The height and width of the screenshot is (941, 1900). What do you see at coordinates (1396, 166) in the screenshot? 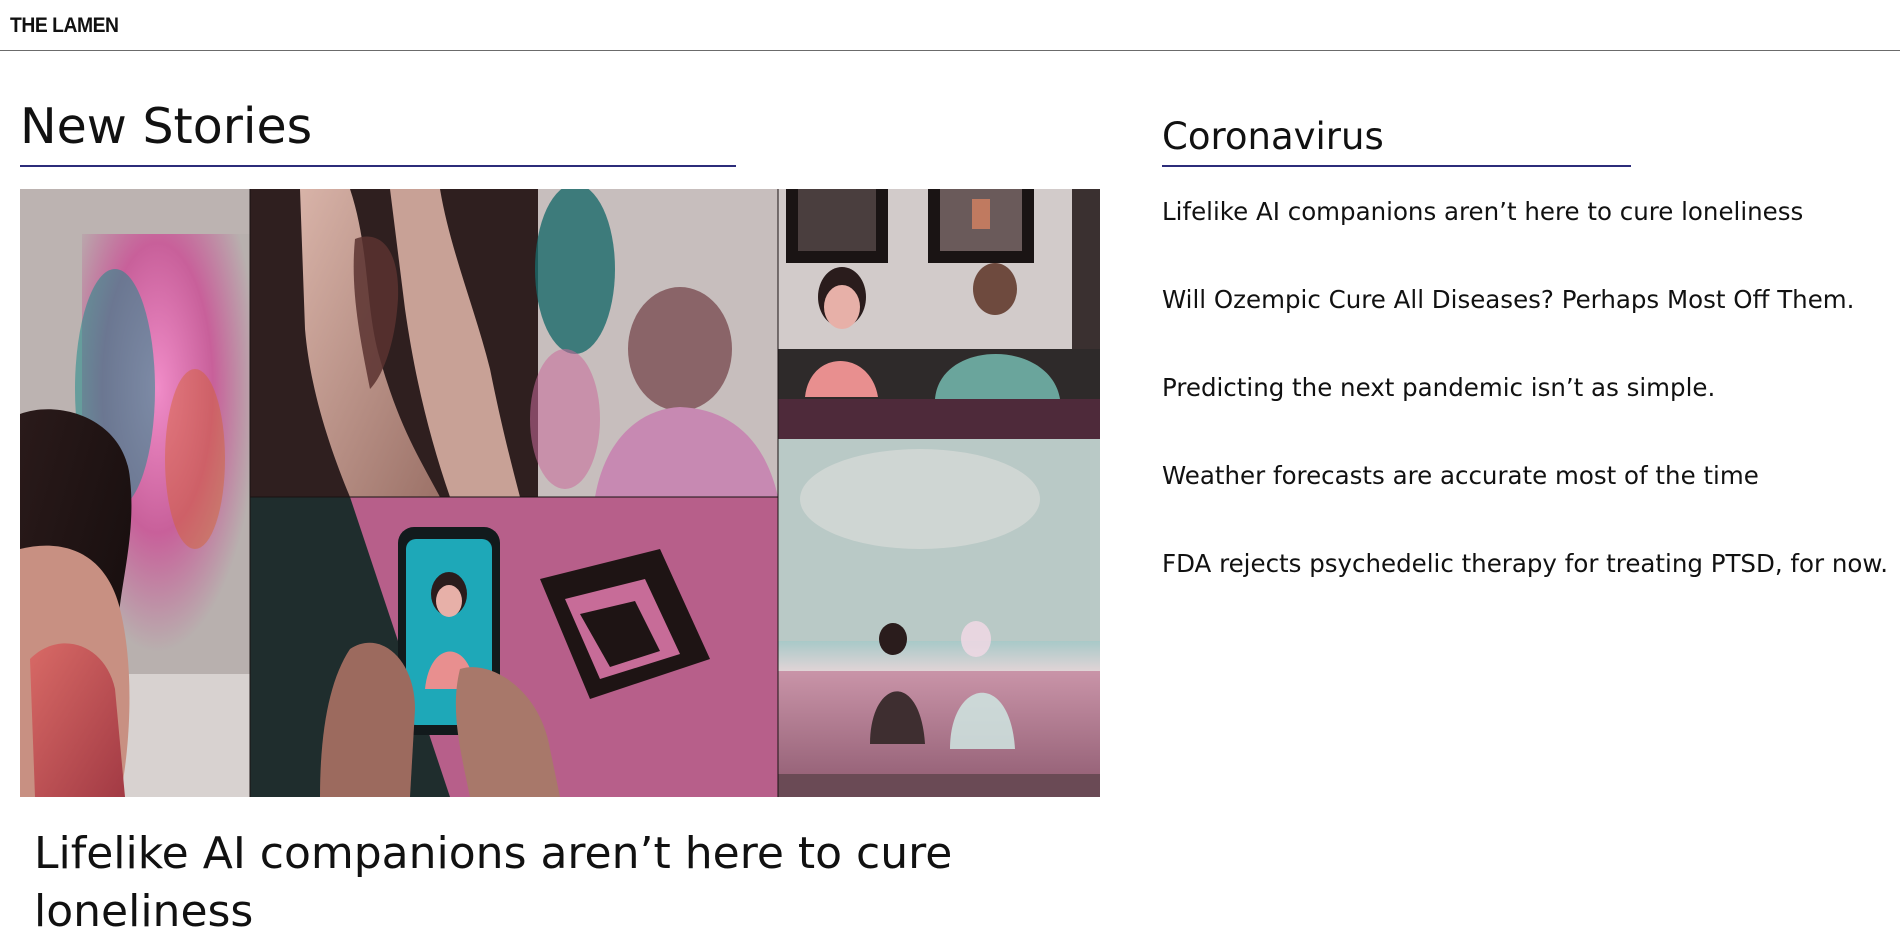
I see `sidebar-title-underline` at bounding box center [1396, 166].